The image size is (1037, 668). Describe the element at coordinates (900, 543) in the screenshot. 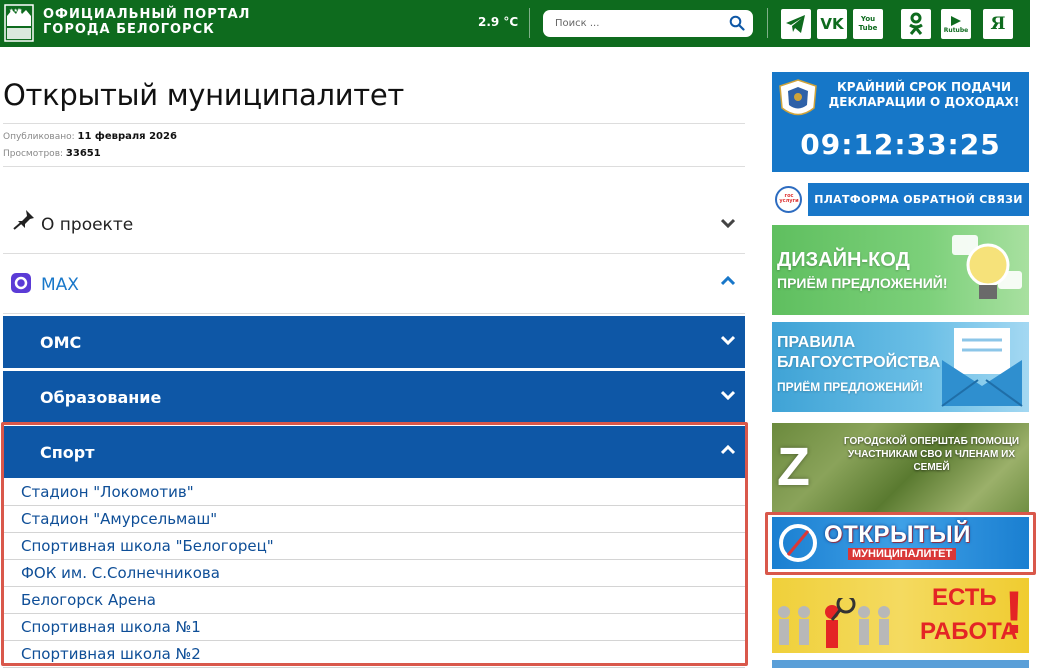

I see `highlight-frame-open-municipality` at that location.